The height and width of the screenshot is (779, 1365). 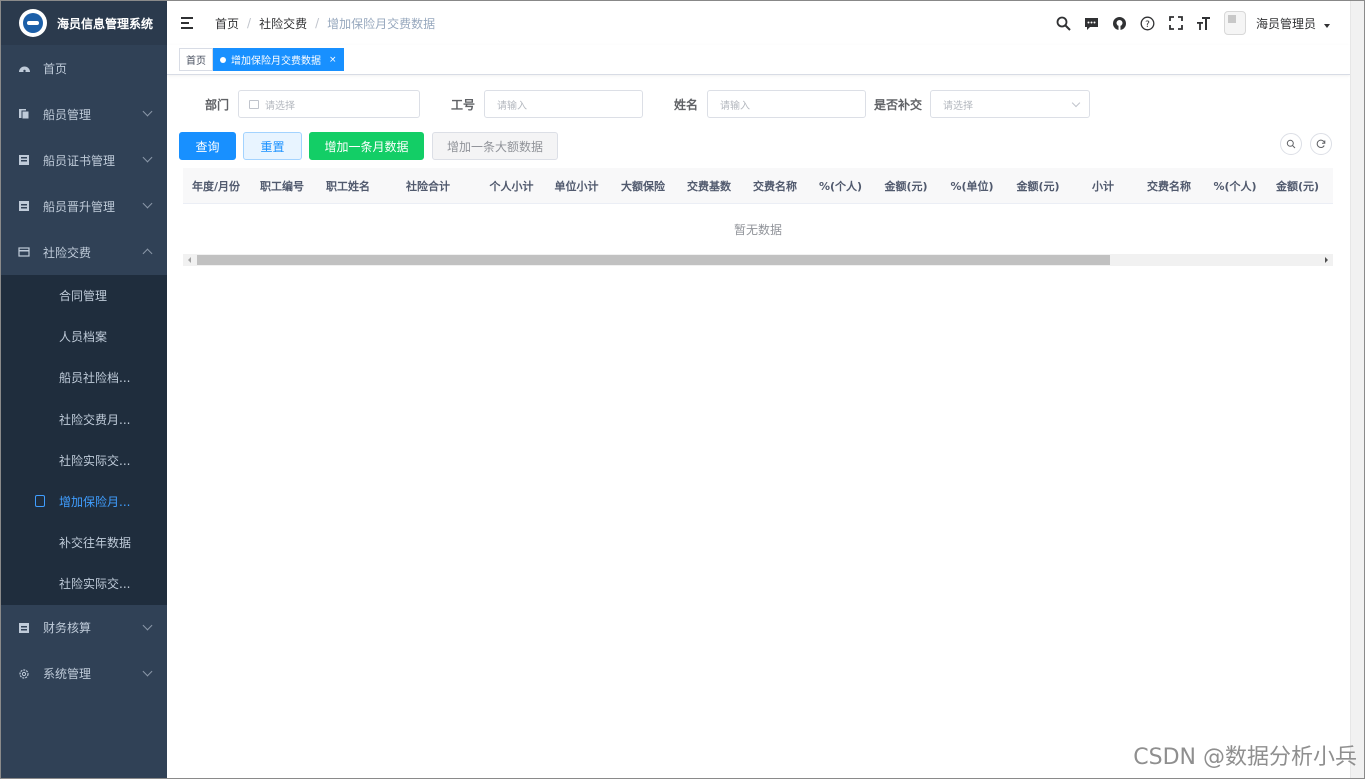 I want to click on name-input: 请输入, so click(x=786, y=104).